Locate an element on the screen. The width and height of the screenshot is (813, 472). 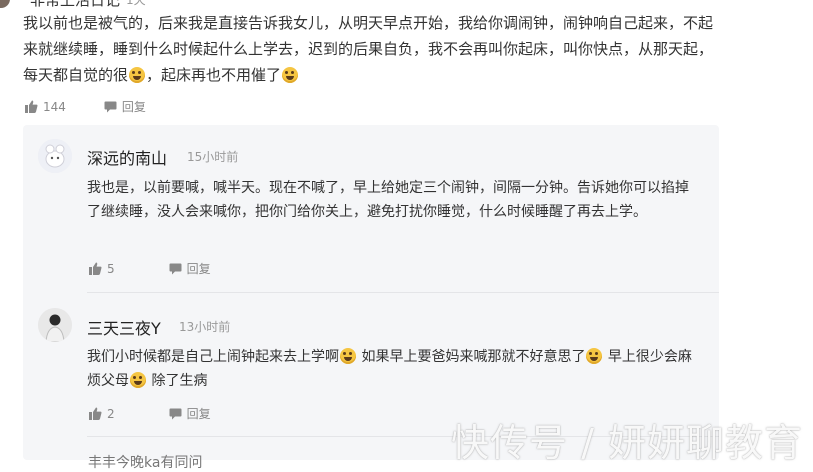
next-comment-name: 丰丰今晚ka有同问 is located at coordinates (145, 462).